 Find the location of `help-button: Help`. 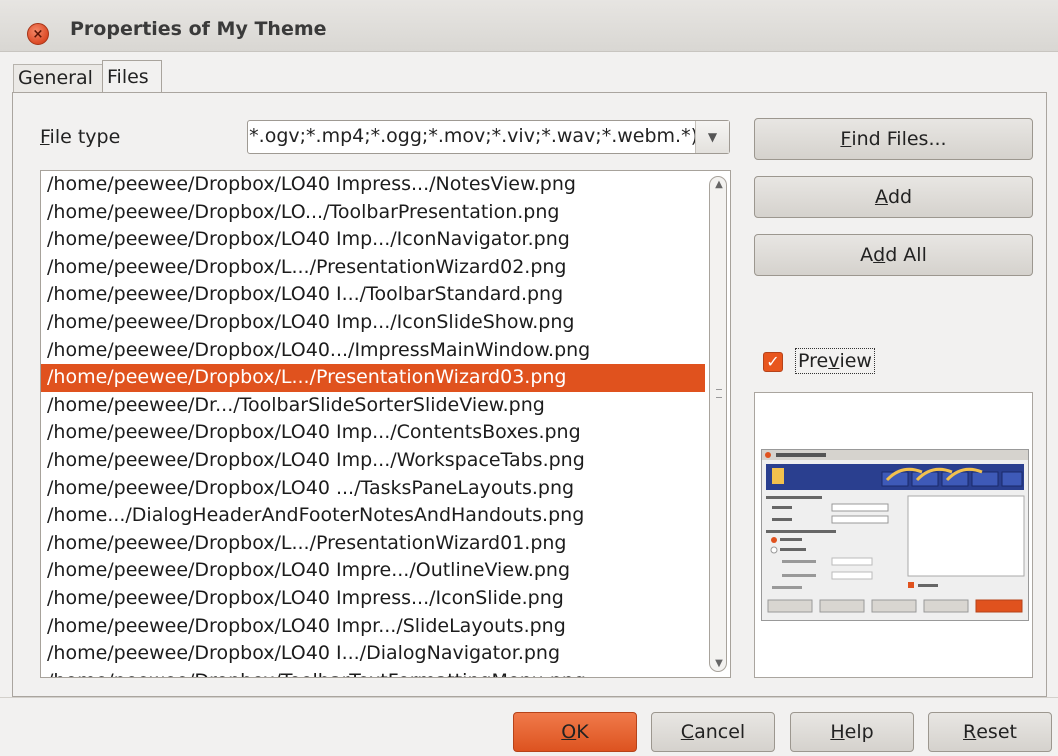

help-button: Help is located at coordinates (852, 732).